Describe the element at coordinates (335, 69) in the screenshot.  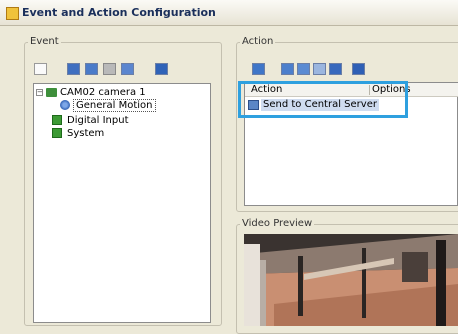
I see `output-icon` at that location.